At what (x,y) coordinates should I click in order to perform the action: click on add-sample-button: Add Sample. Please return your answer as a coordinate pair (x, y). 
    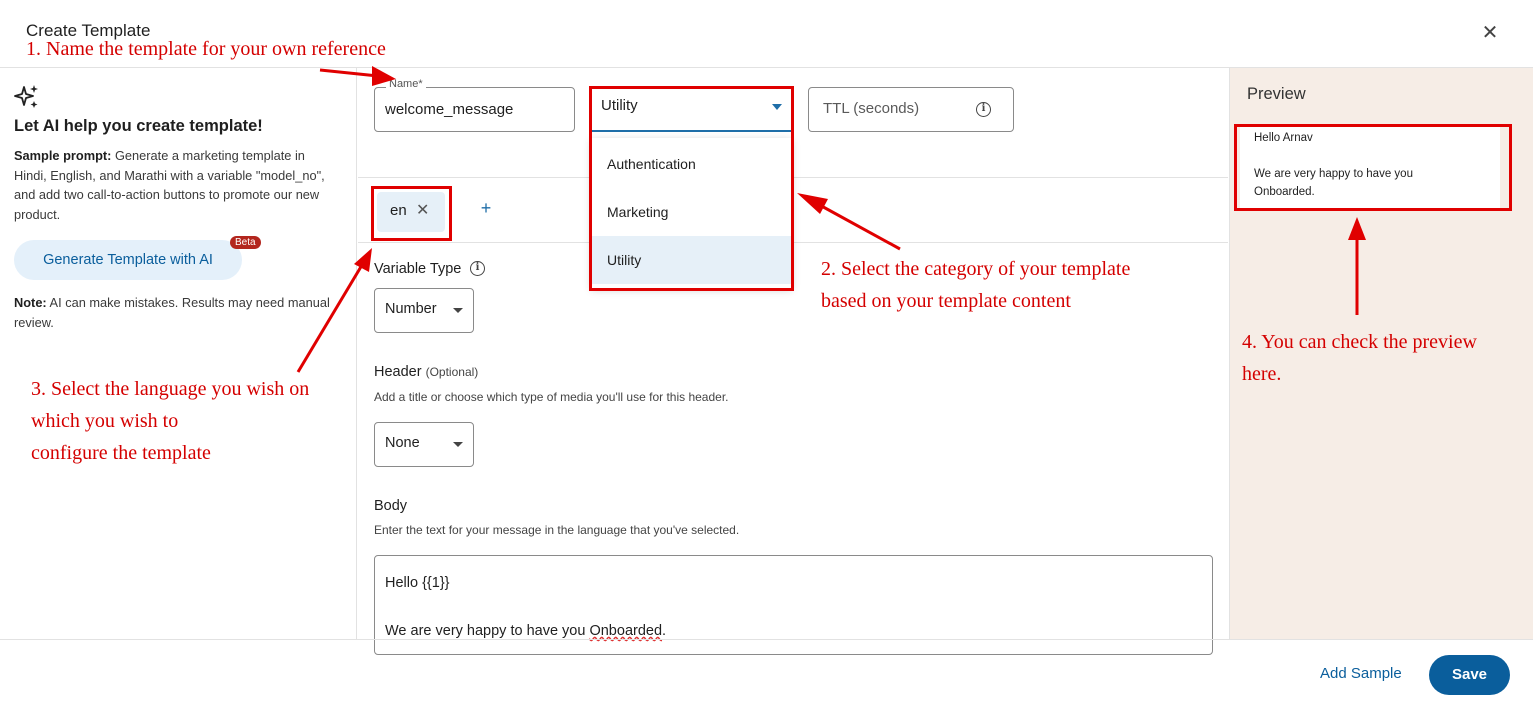
    Looking at the image, I should click on (1361, 673).